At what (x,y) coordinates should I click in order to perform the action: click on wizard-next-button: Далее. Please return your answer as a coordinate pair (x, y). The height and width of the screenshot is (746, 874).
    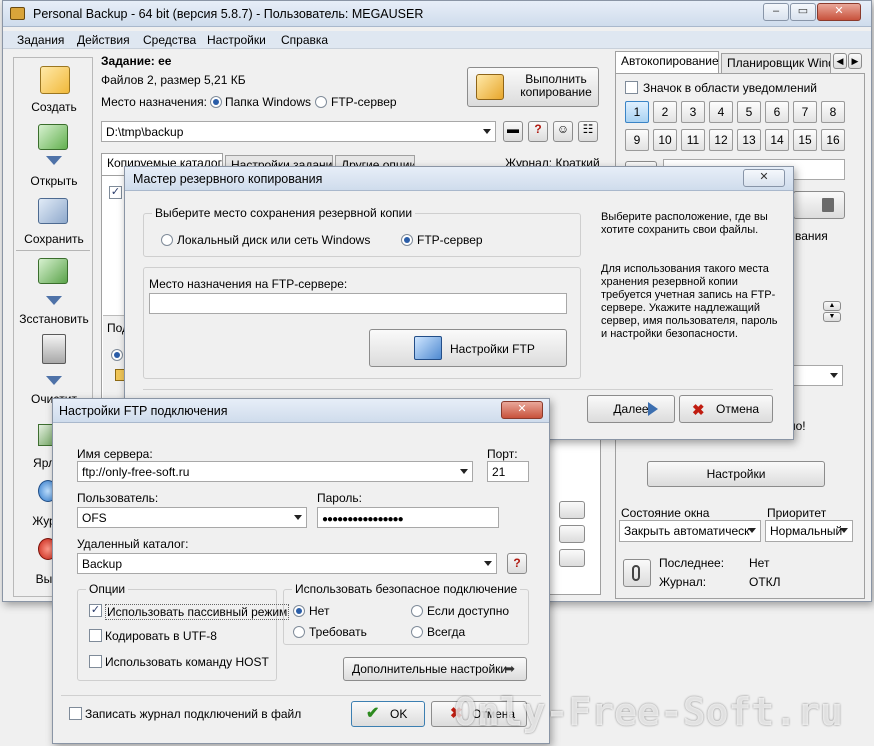
    Looking at the image, I should click on (631, 409).